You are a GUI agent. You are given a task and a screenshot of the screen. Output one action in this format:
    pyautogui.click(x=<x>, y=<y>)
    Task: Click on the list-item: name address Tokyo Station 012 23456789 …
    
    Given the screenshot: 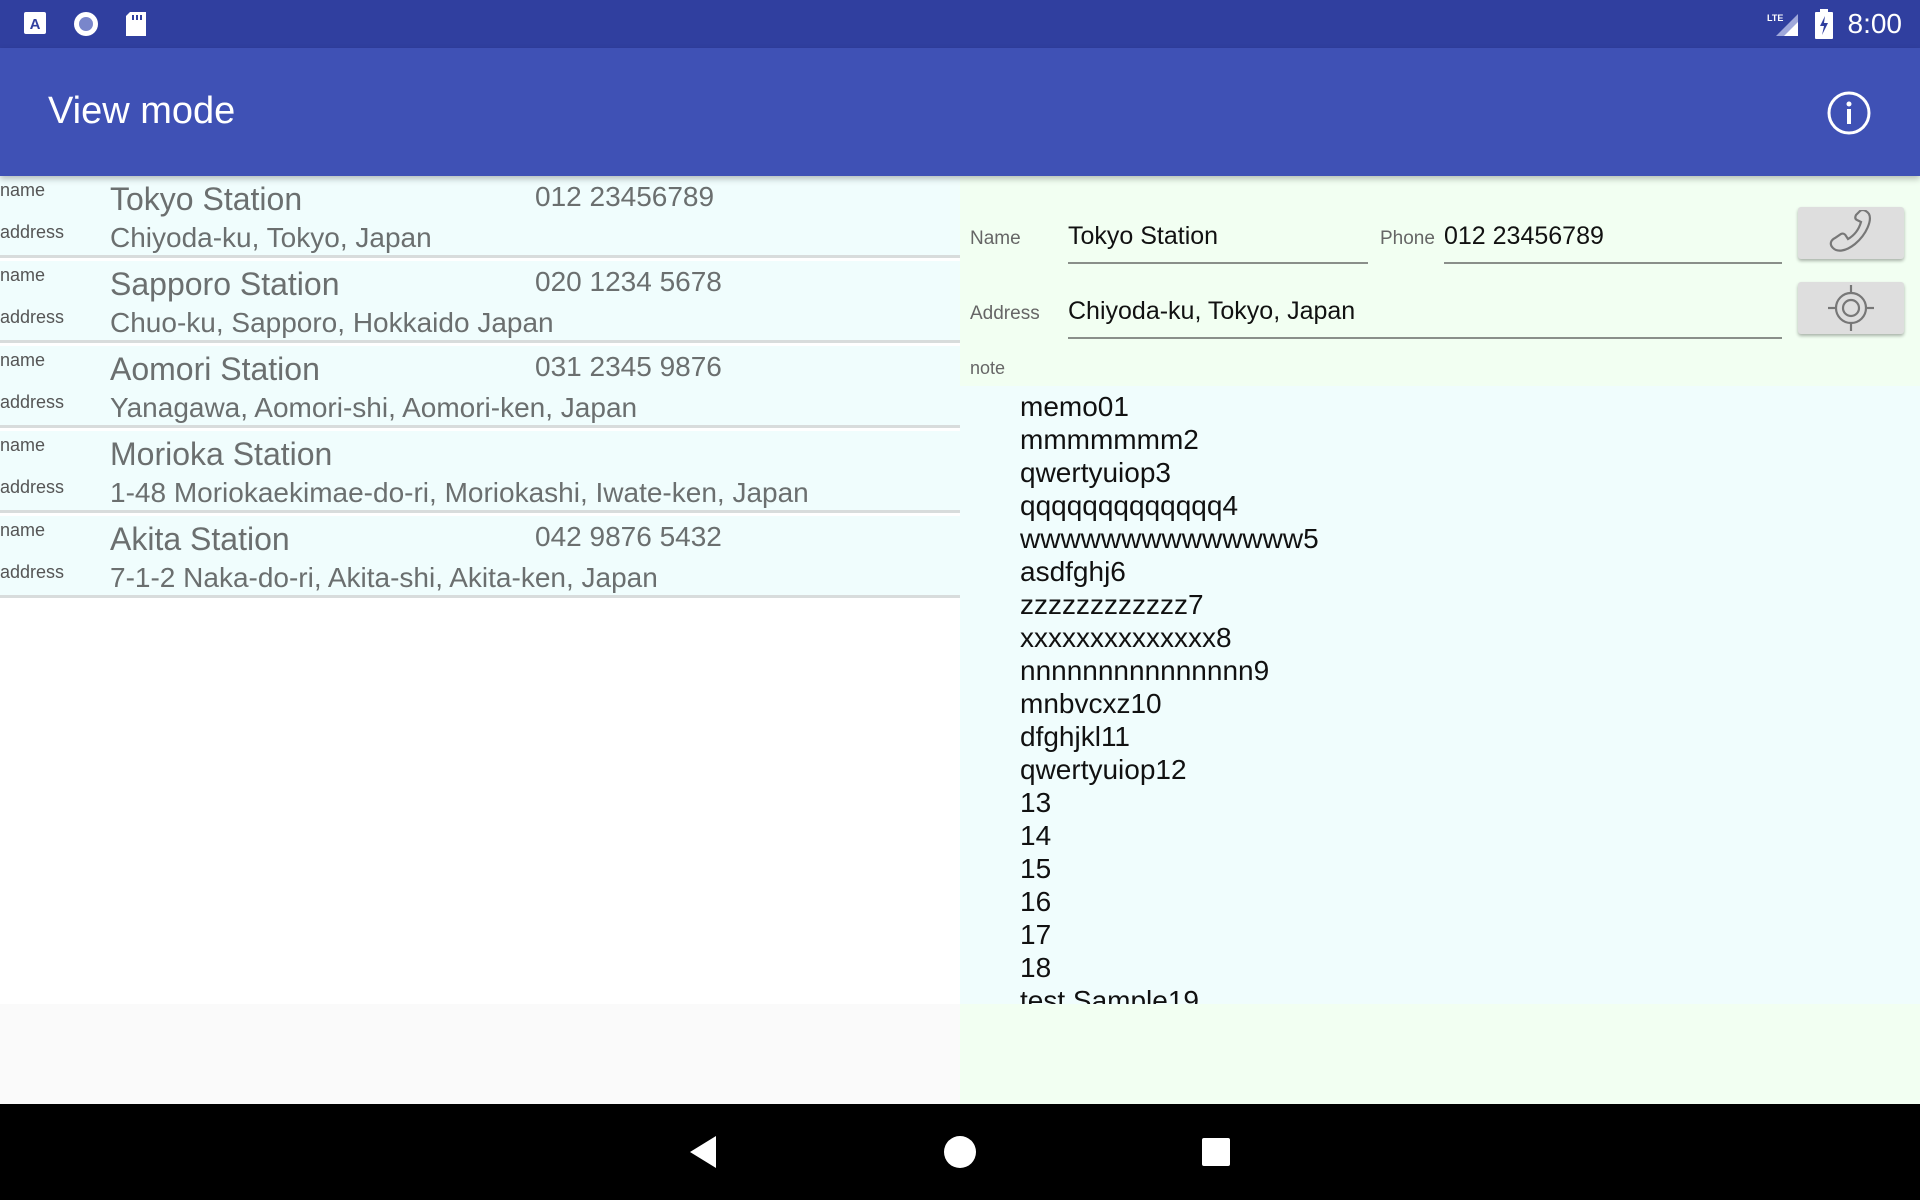 What is the action you would take?
    pyautogui.click(x=480, y=217)
    